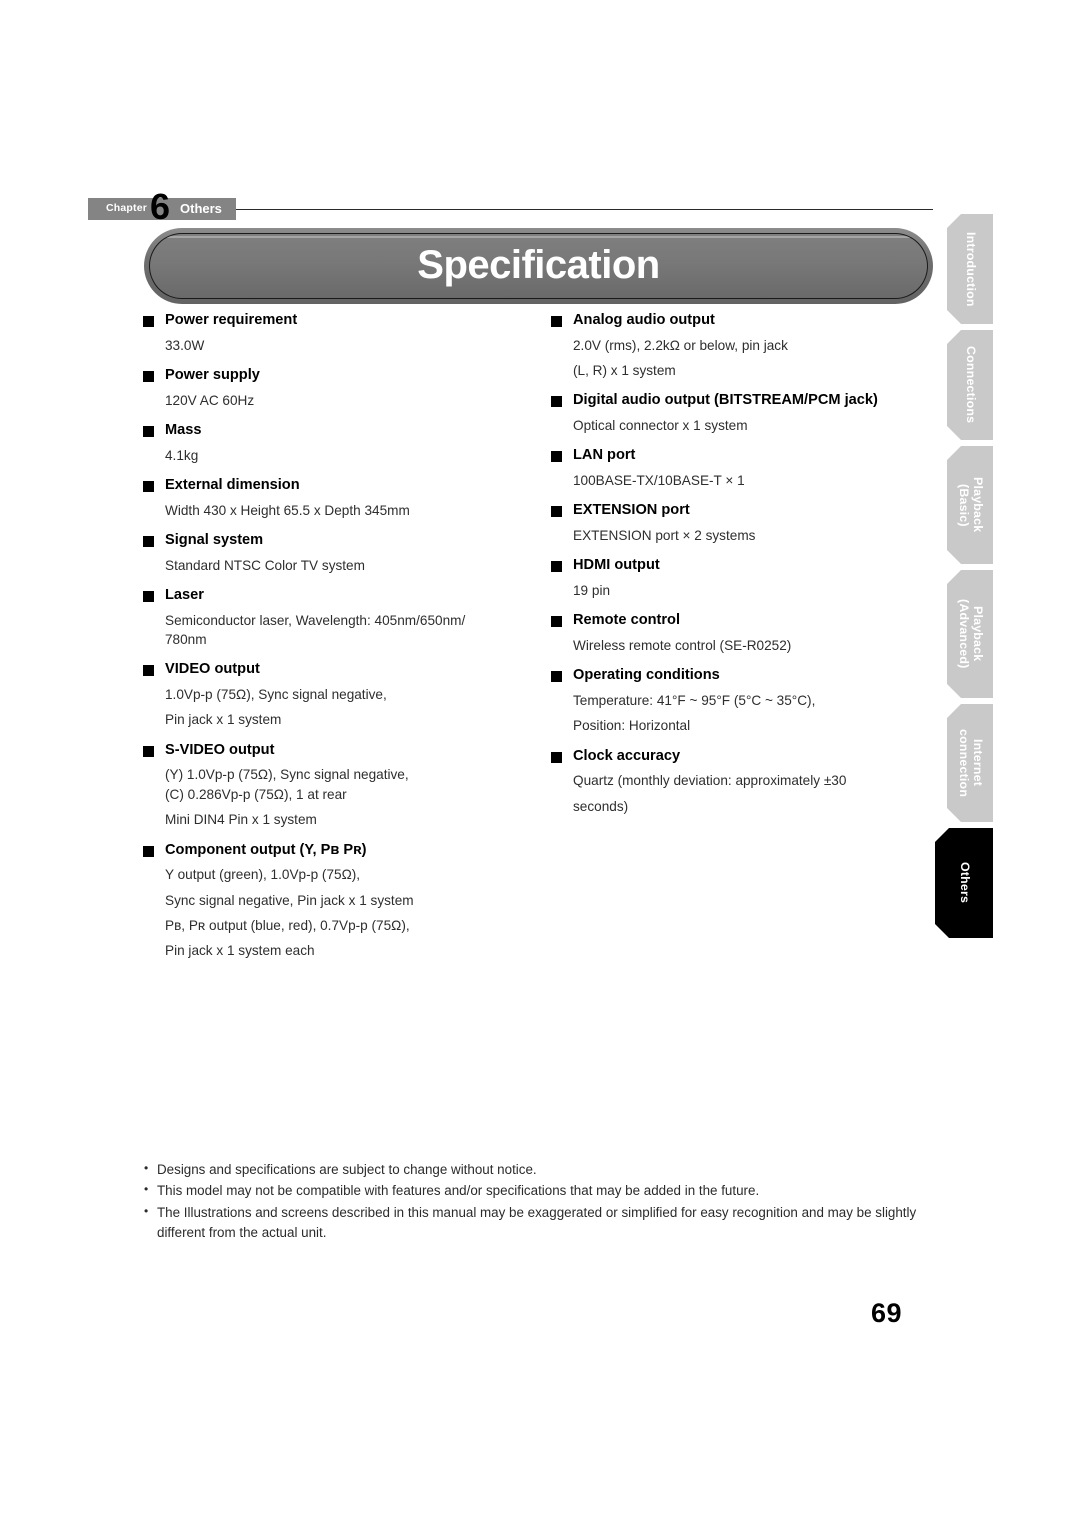  Describe the element at coordinates (338, 375) in the screenshot. I see `spec-heading: Power supply` at that location.